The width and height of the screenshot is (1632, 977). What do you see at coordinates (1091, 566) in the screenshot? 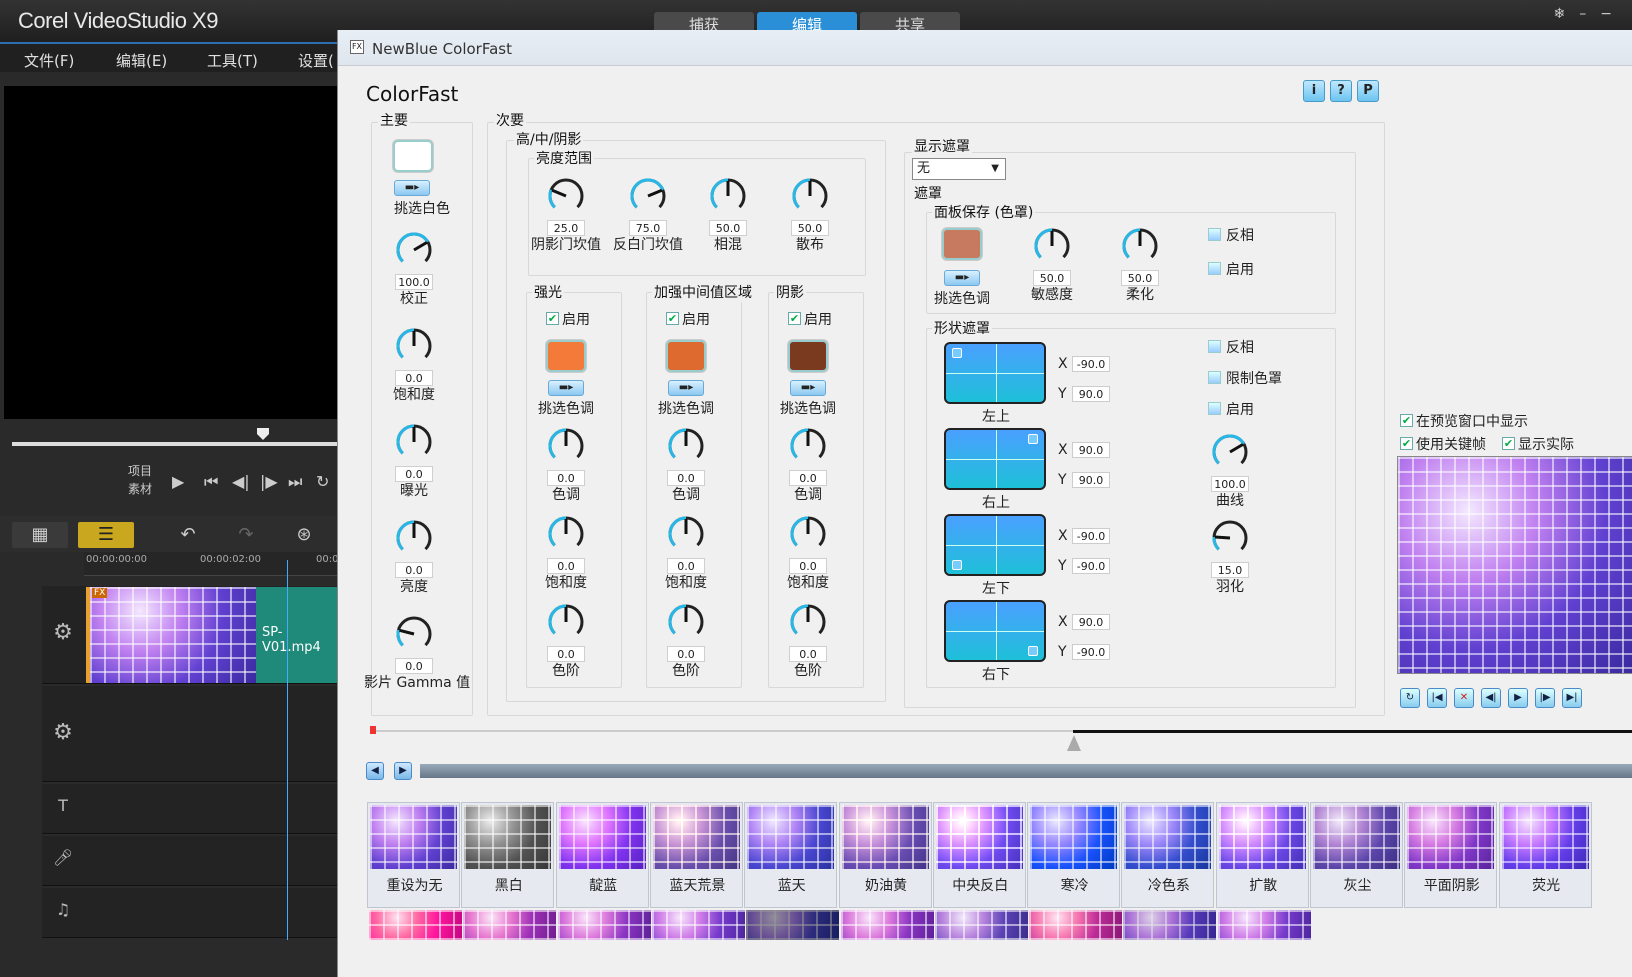
I see `corner-y-field: -90.0` at bounding box center [1091, 566].